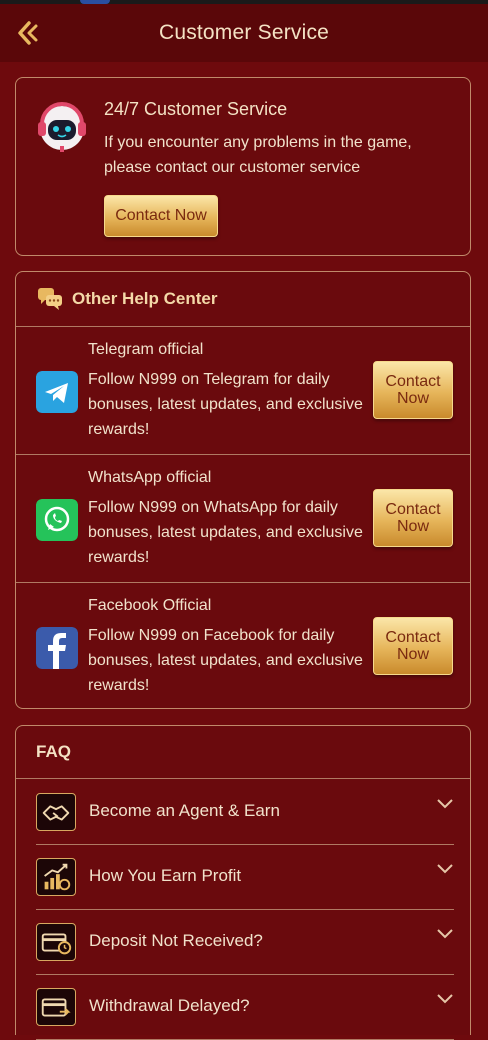 The image size is (488, 1040). Describe the element at coordinates (57, 392) in the screenshot. I see `telegram-icon` at that location.